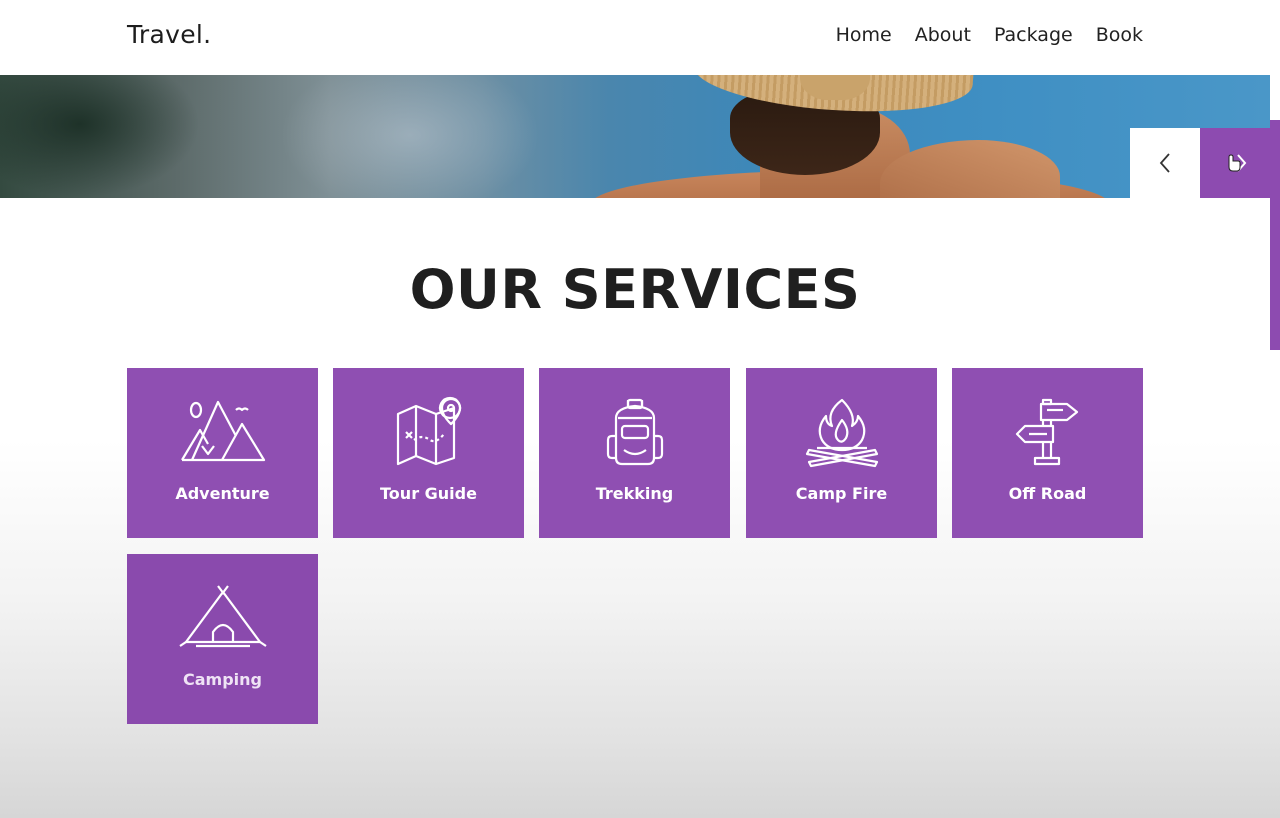  Describe the element at coordinates (635, 136) in the screenshot. I see `hero-image` at that location.